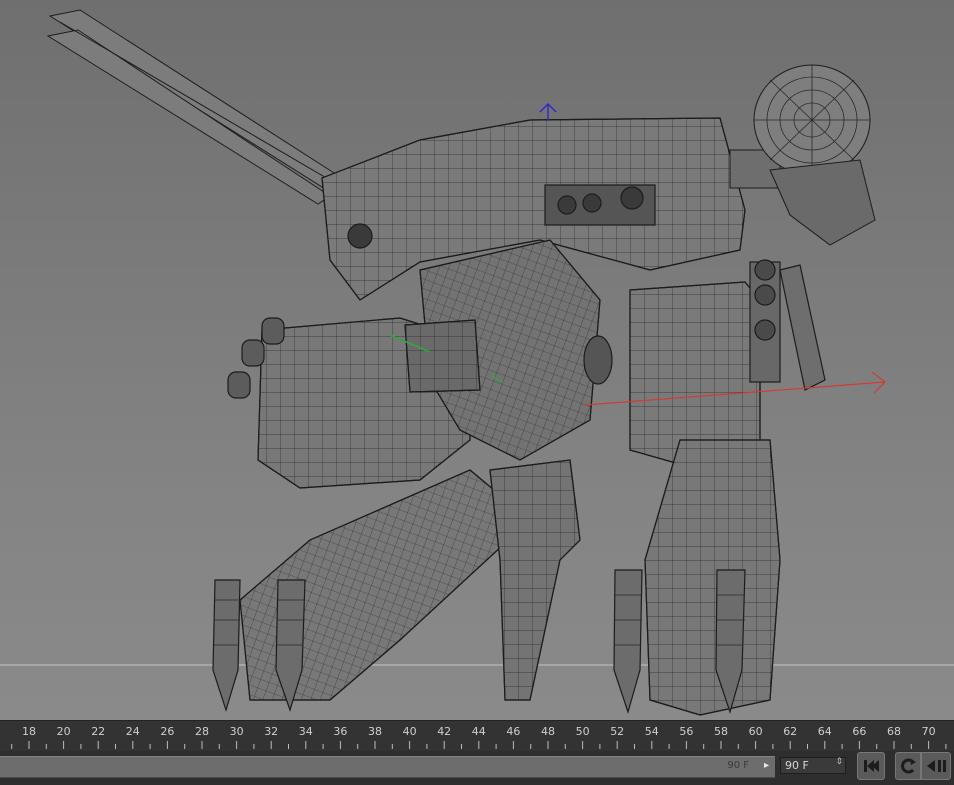  Describe the element at coordinates (202, 731) in the screenshot. I see `ruler-tick-label: 28` at that location.